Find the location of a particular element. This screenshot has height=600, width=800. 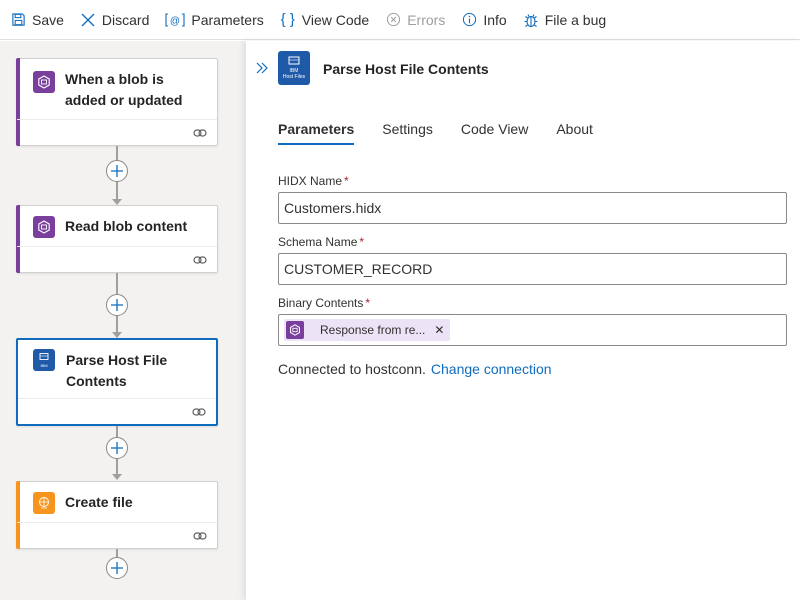

errors-button: Errors is located at coordinates (415, 20).